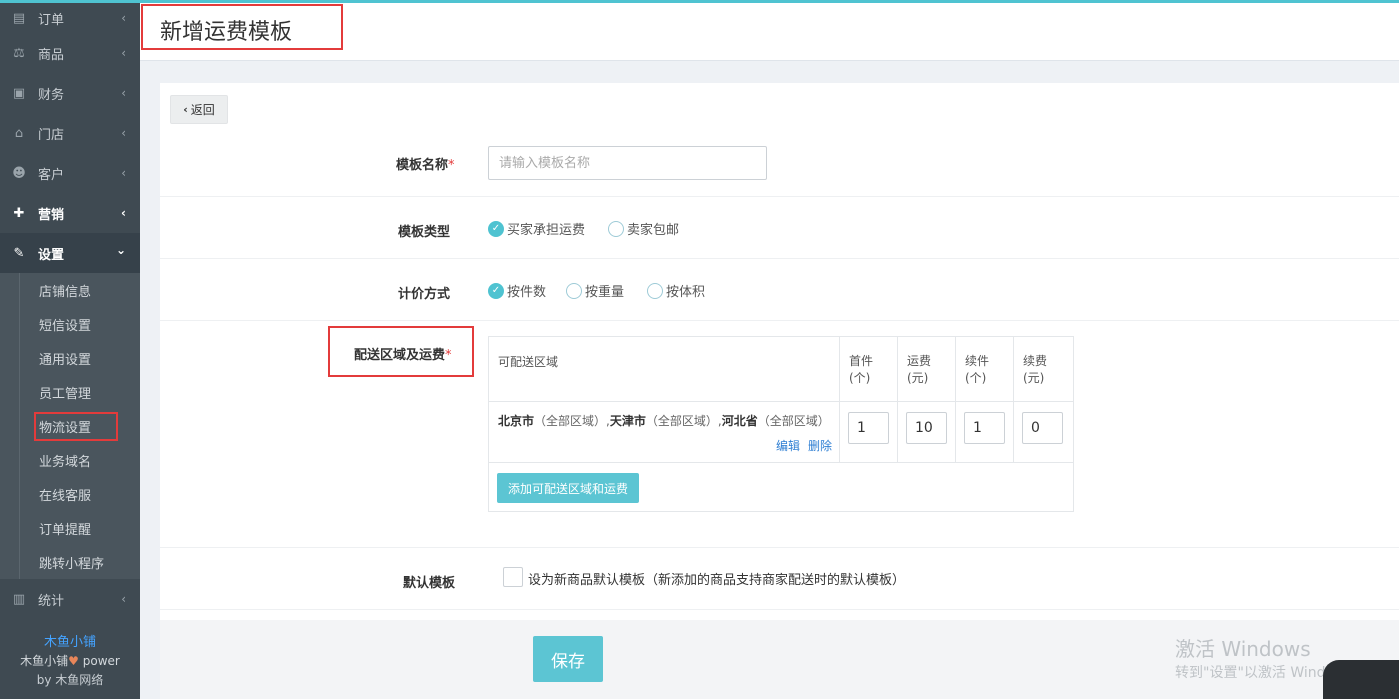 The height and width of the screenshot is (699, 1399). I want to click on page-title: 新增运费模板, so click(242, 27).